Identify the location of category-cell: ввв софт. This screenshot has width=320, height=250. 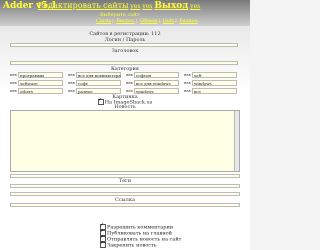
(94, 83).